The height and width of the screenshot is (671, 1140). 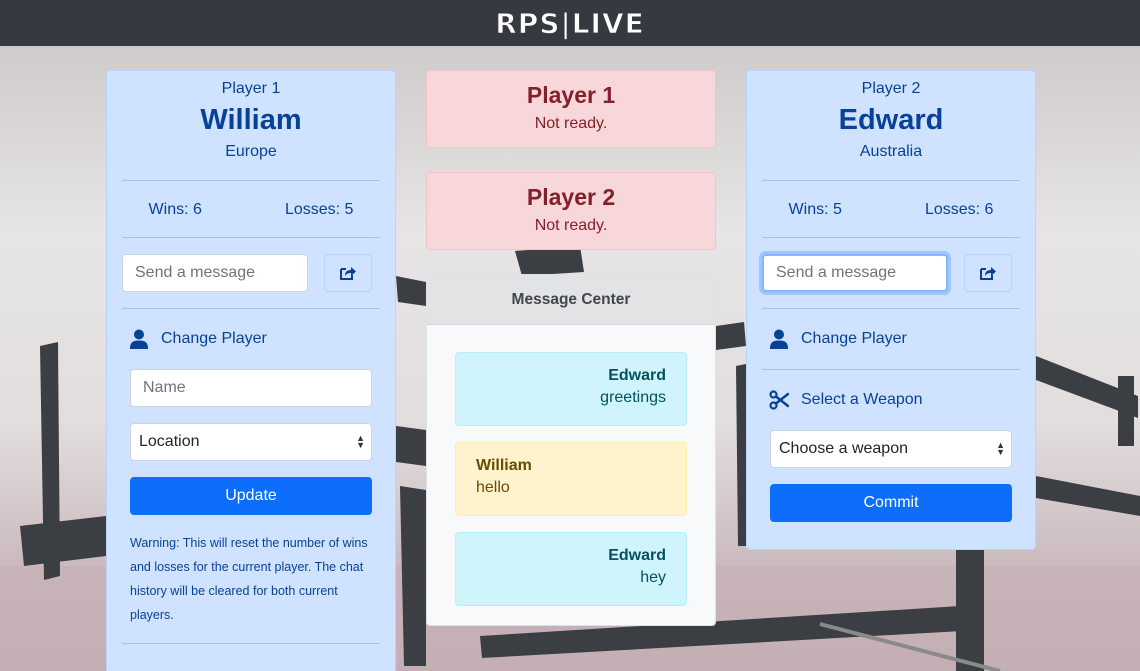 What do you see at coordinates (843, 448) in the screenshot?
I see `player2-weapon-select-value: Choose a weapon` at bounding box center [843, 448].